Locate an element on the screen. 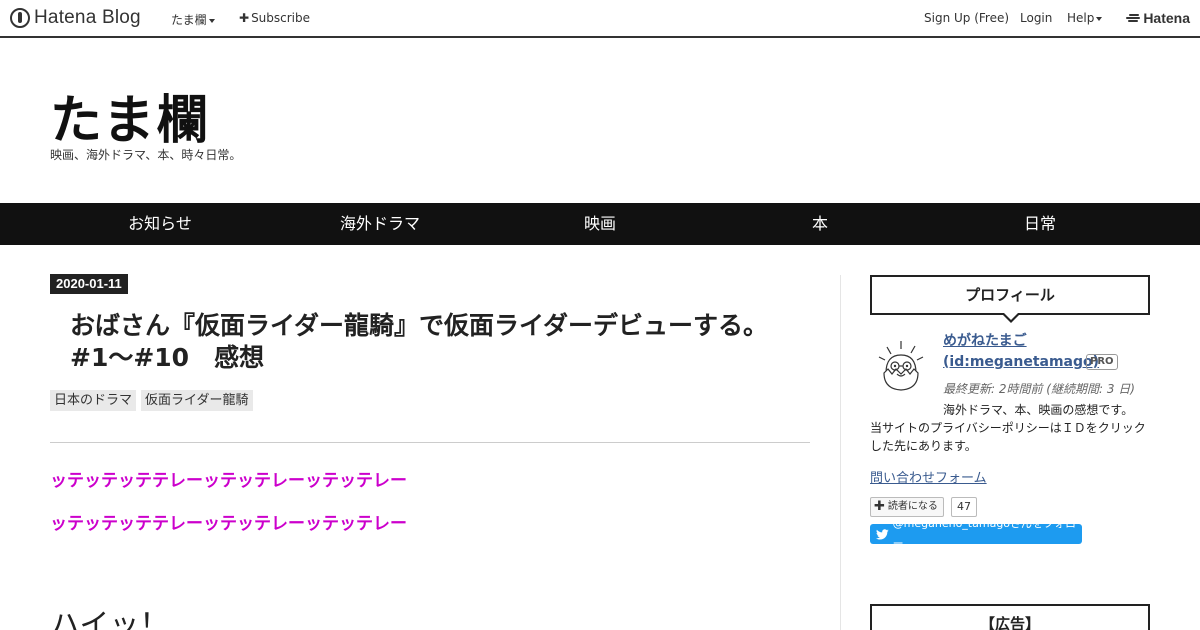 The height and width of the screenshot is (630, 1200). entry-categories: 日本のドラマ 仮面ライダー龍騎 is located at coordinates (151, 400).